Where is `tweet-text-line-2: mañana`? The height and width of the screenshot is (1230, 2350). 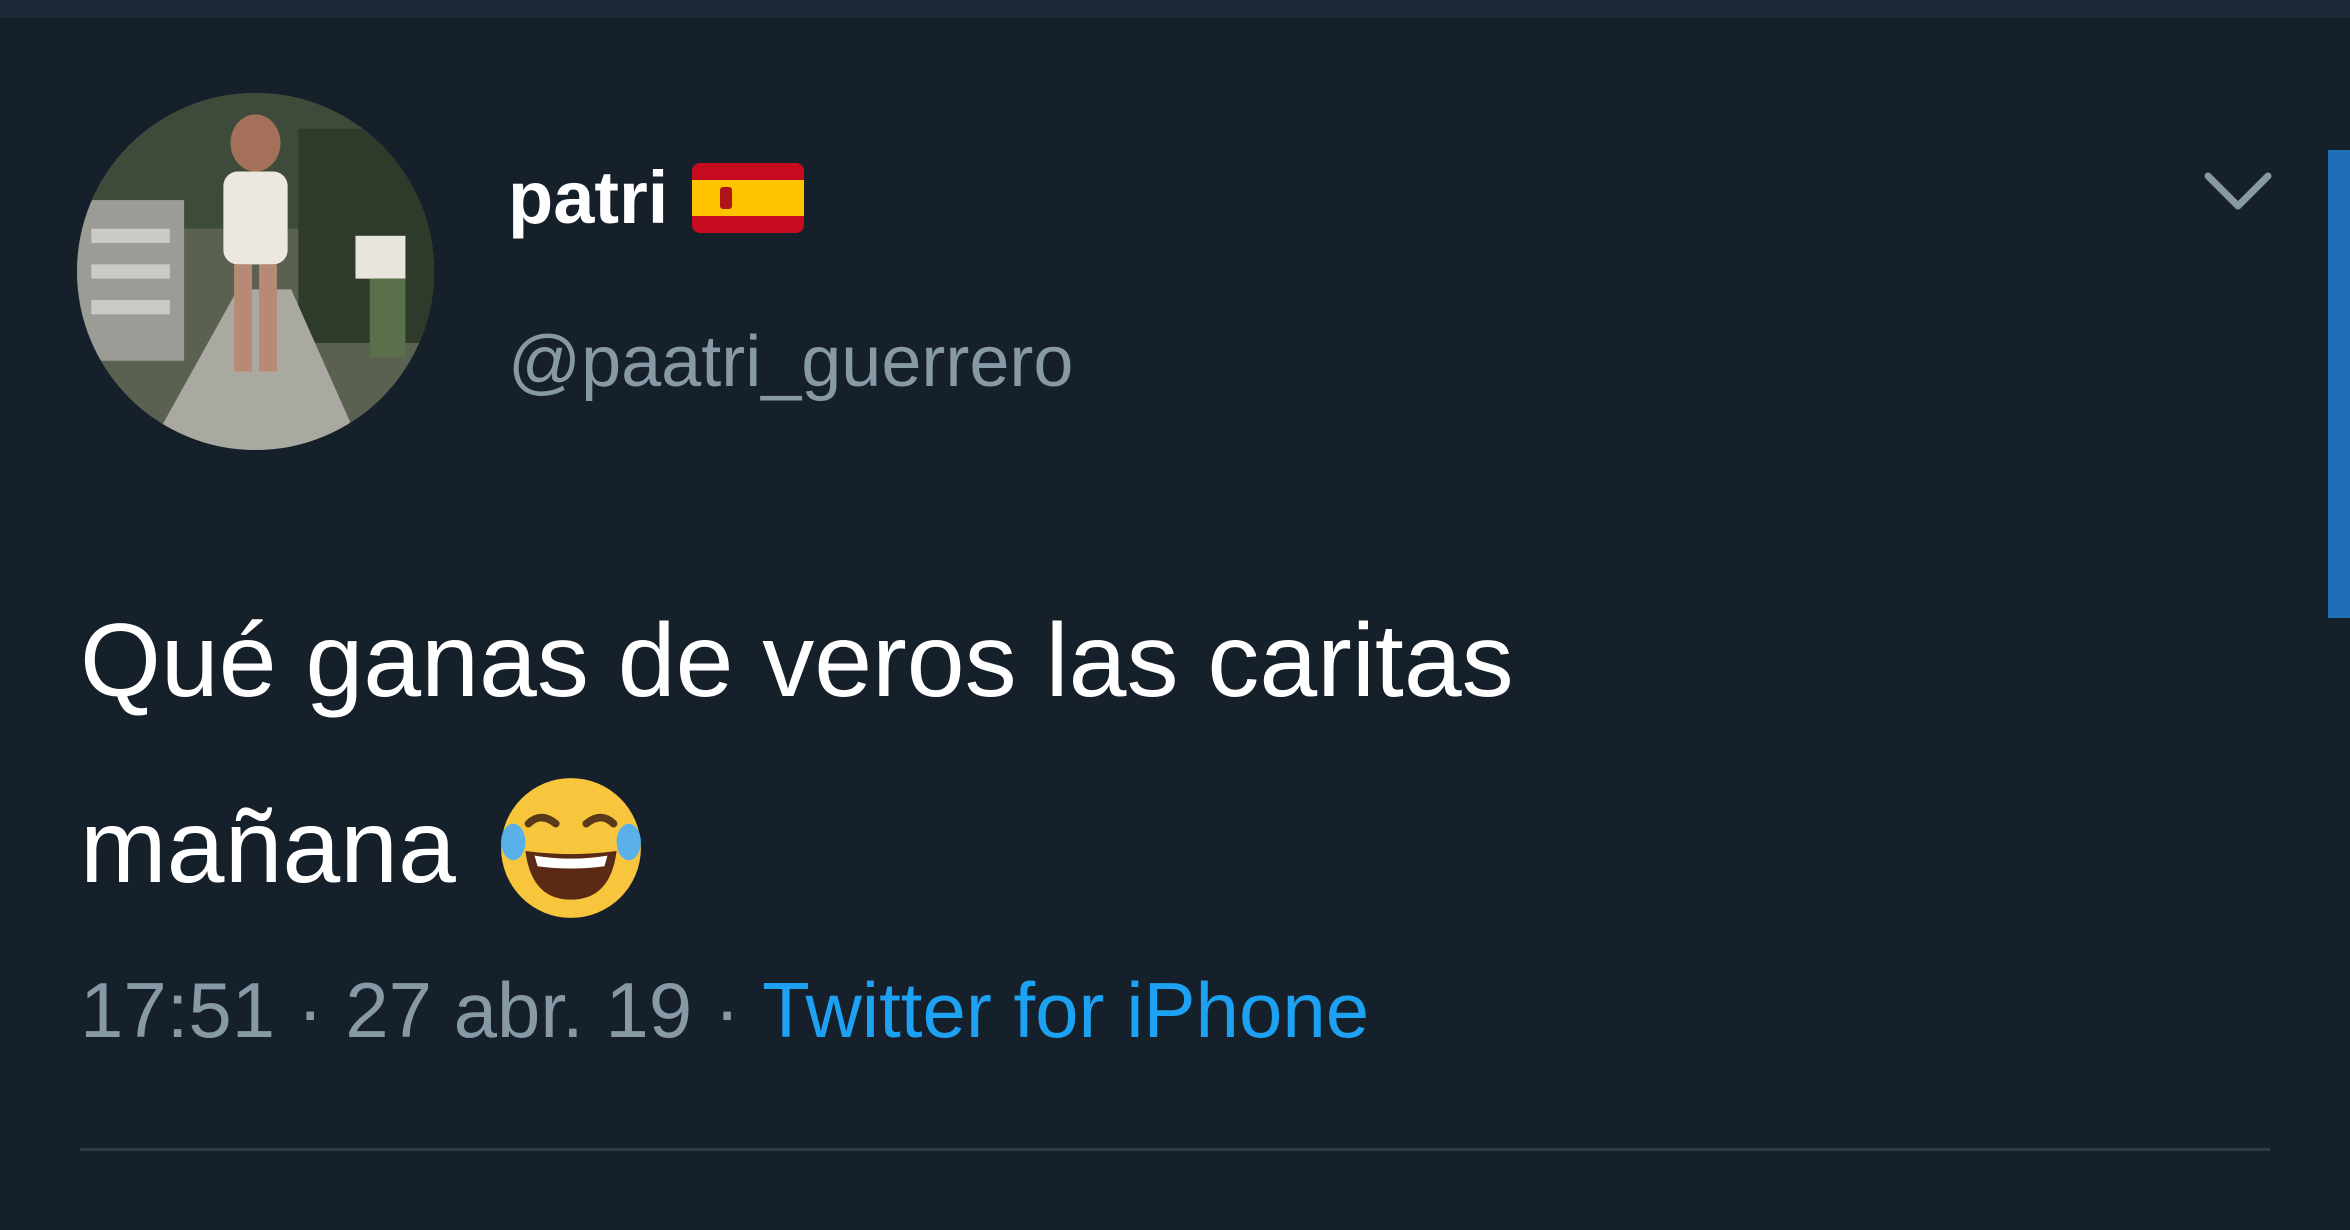
tweet-text-line-2: mañana is located at coordinates (1155, 847).